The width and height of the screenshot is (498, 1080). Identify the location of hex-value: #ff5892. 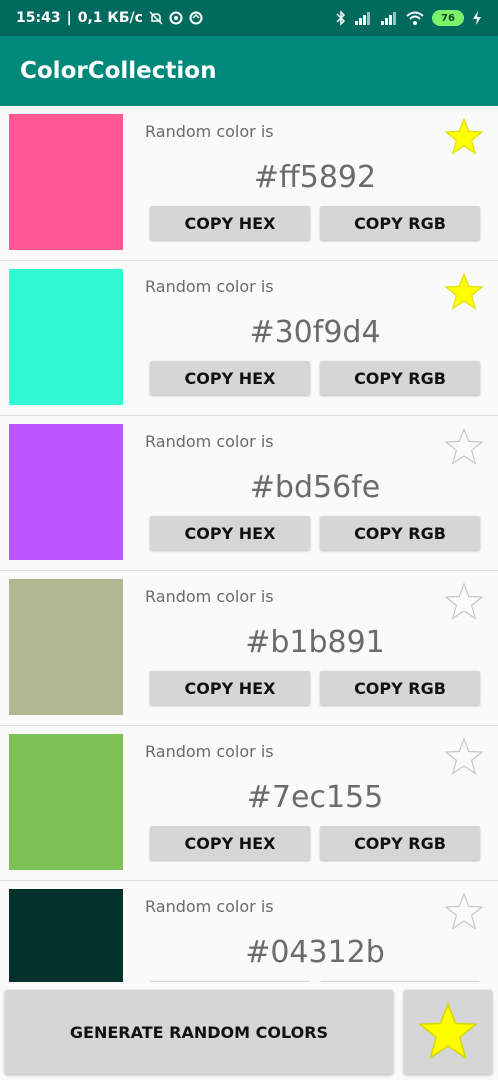
(315, 177).